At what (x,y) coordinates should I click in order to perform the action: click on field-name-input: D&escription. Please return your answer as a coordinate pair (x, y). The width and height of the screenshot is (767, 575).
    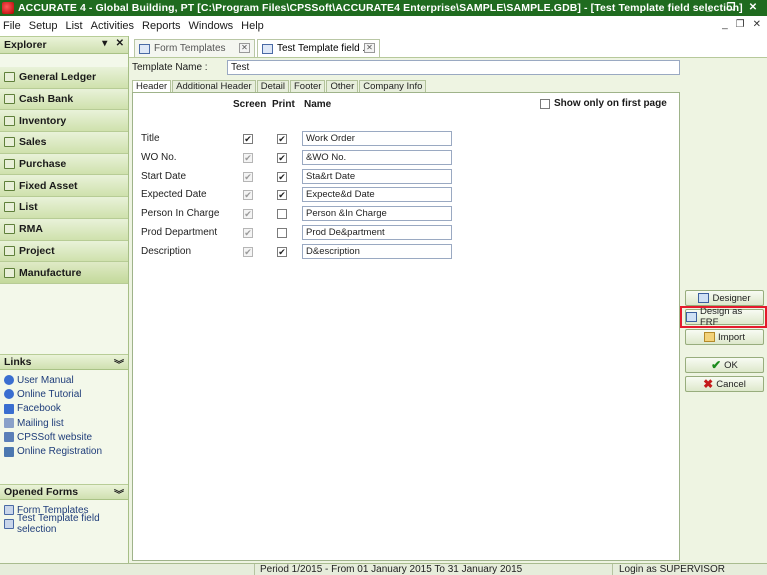
    Looking at the image, I should click on (377, 251).